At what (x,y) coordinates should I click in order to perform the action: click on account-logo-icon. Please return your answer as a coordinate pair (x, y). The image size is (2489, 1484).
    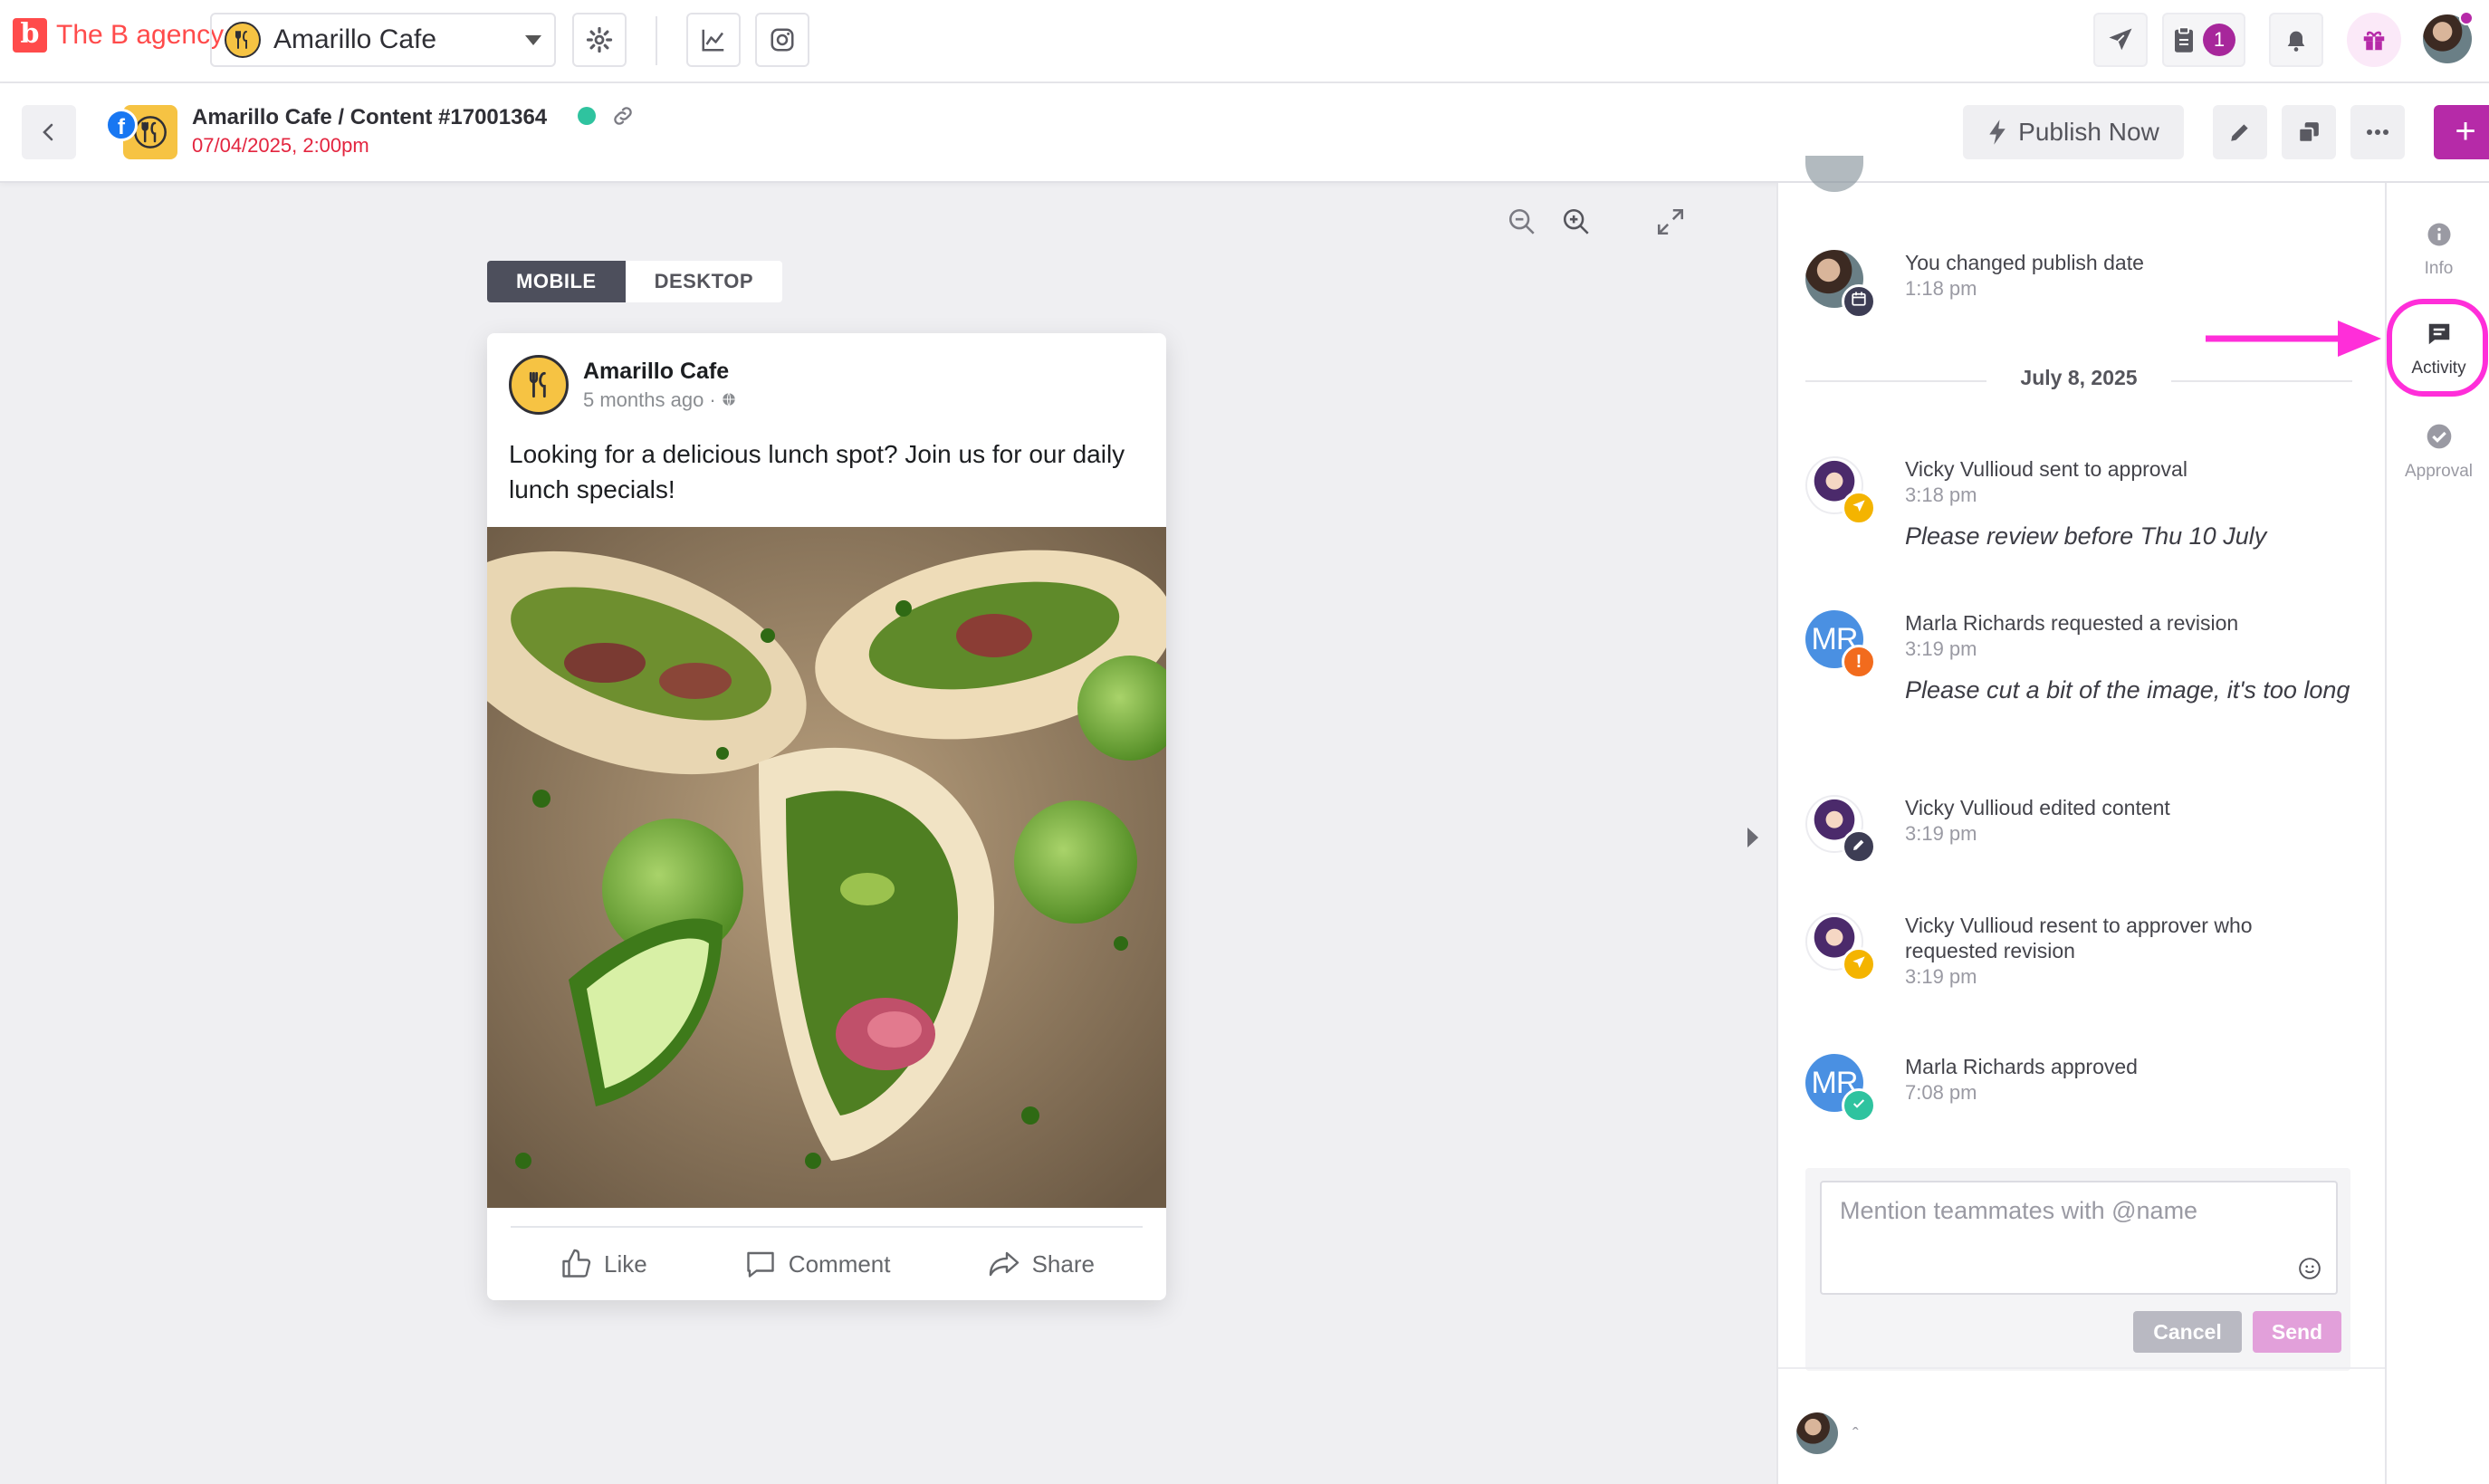
    Looking at the image, I should click on (243, 40).